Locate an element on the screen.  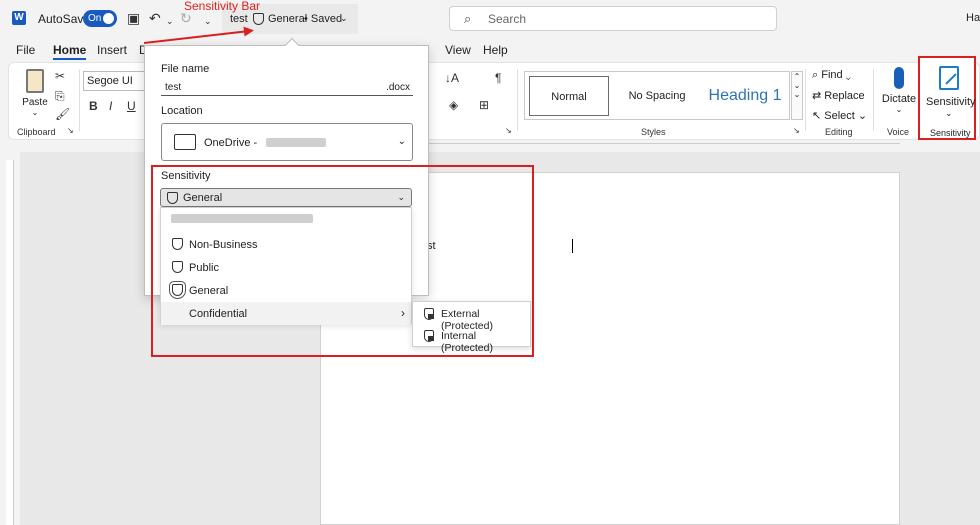
format-painter-icon: 🖌 is located at coordinates (62, 114).